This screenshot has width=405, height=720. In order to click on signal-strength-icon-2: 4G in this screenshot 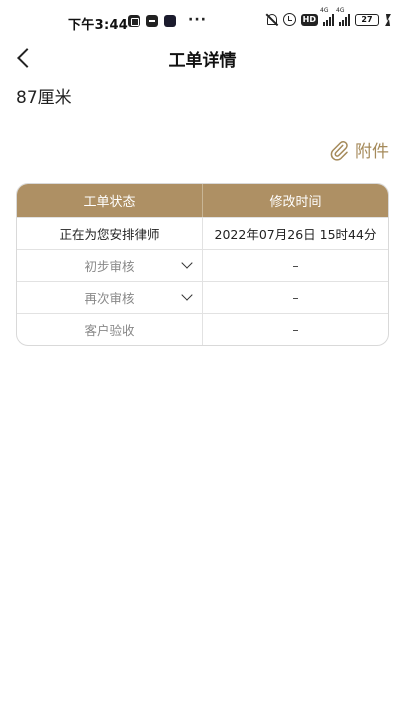, I will do `click(343, 16)`.